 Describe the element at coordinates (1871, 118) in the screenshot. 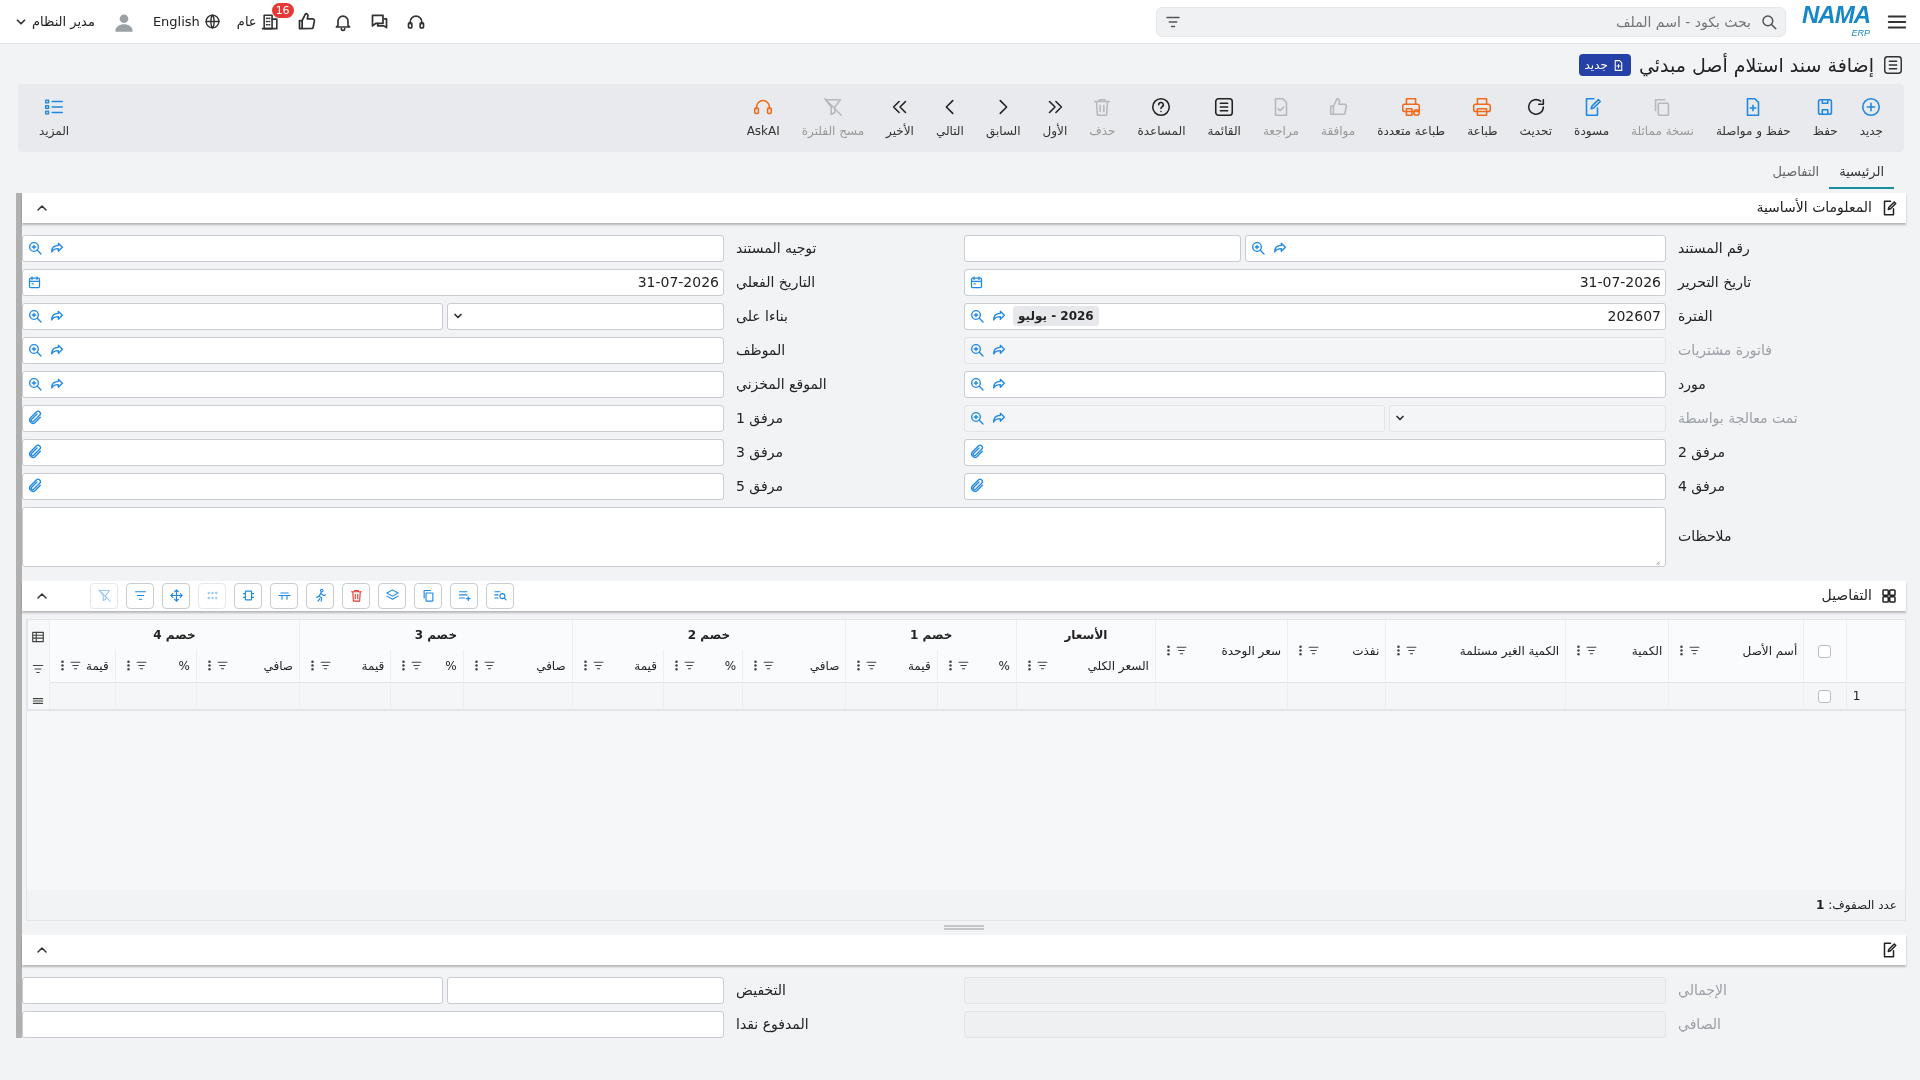

I see `toolbar-button: جديد` at that location.